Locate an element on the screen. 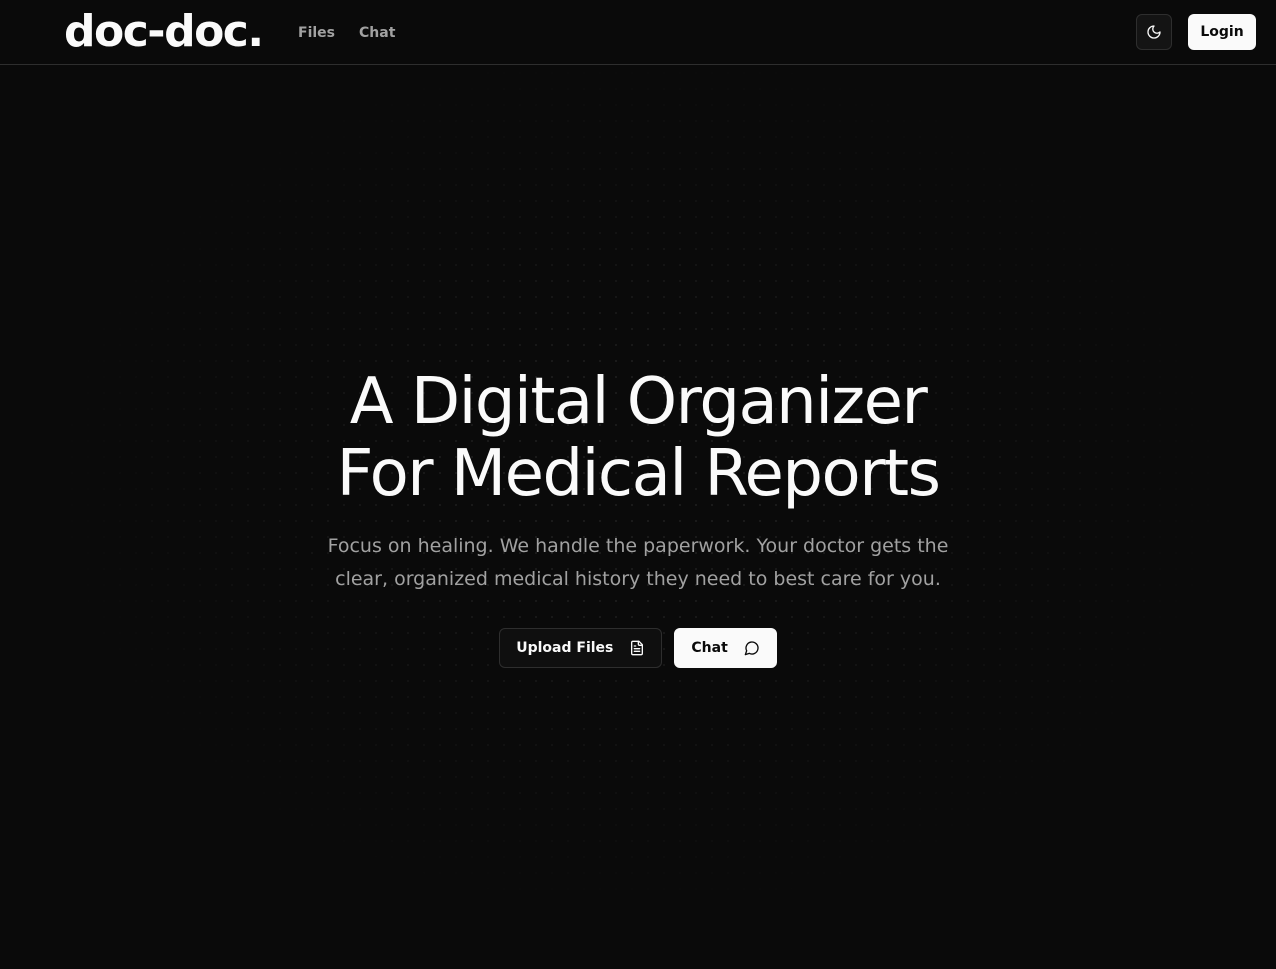 This screenshot has height=969, width=1276. theme-toggle-button is located at coordinates (1154, 32).